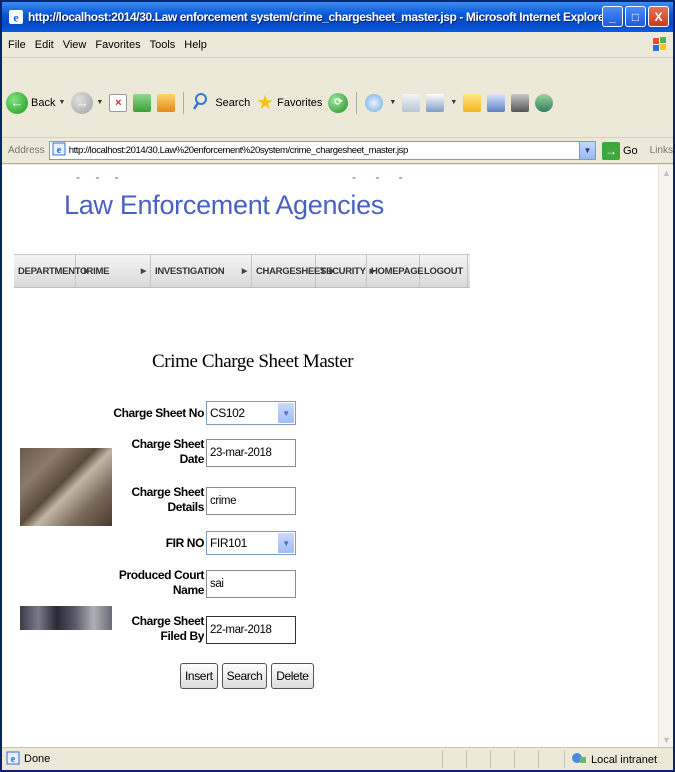  Describe the element at coordinates (338, 102) in the screenshot. I see `media-icon: ⟳` at that location.